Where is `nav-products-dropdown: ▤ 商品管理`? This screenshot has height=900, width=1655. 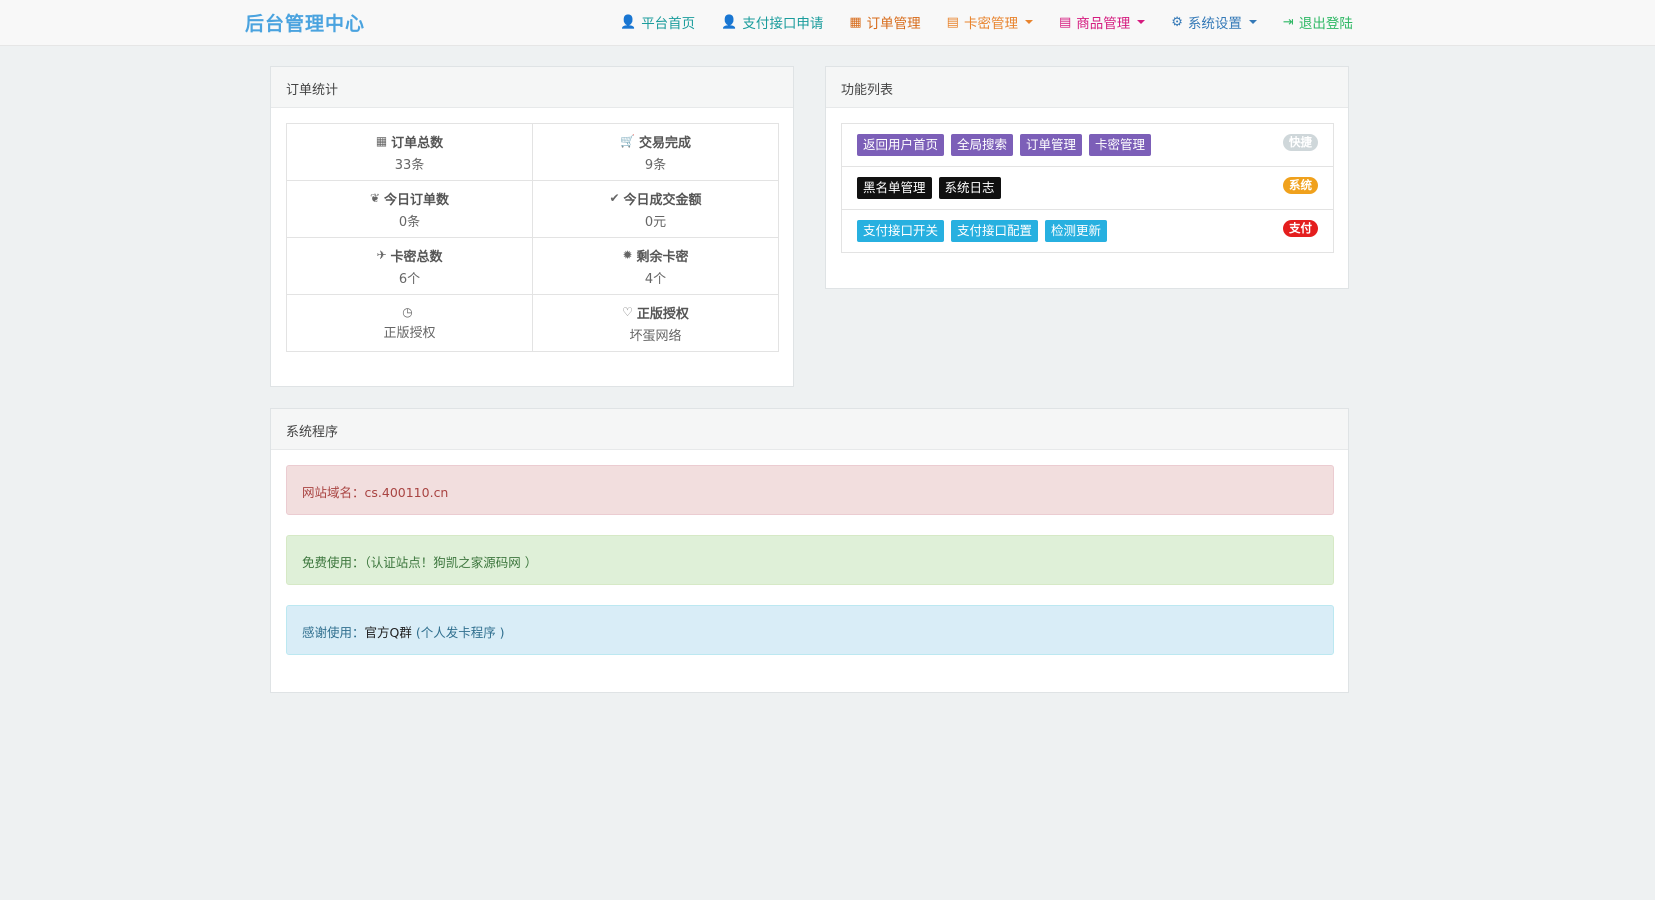 nav-products-dropdown: ▤ 商品管理 is located at coordinates (1102, 22).